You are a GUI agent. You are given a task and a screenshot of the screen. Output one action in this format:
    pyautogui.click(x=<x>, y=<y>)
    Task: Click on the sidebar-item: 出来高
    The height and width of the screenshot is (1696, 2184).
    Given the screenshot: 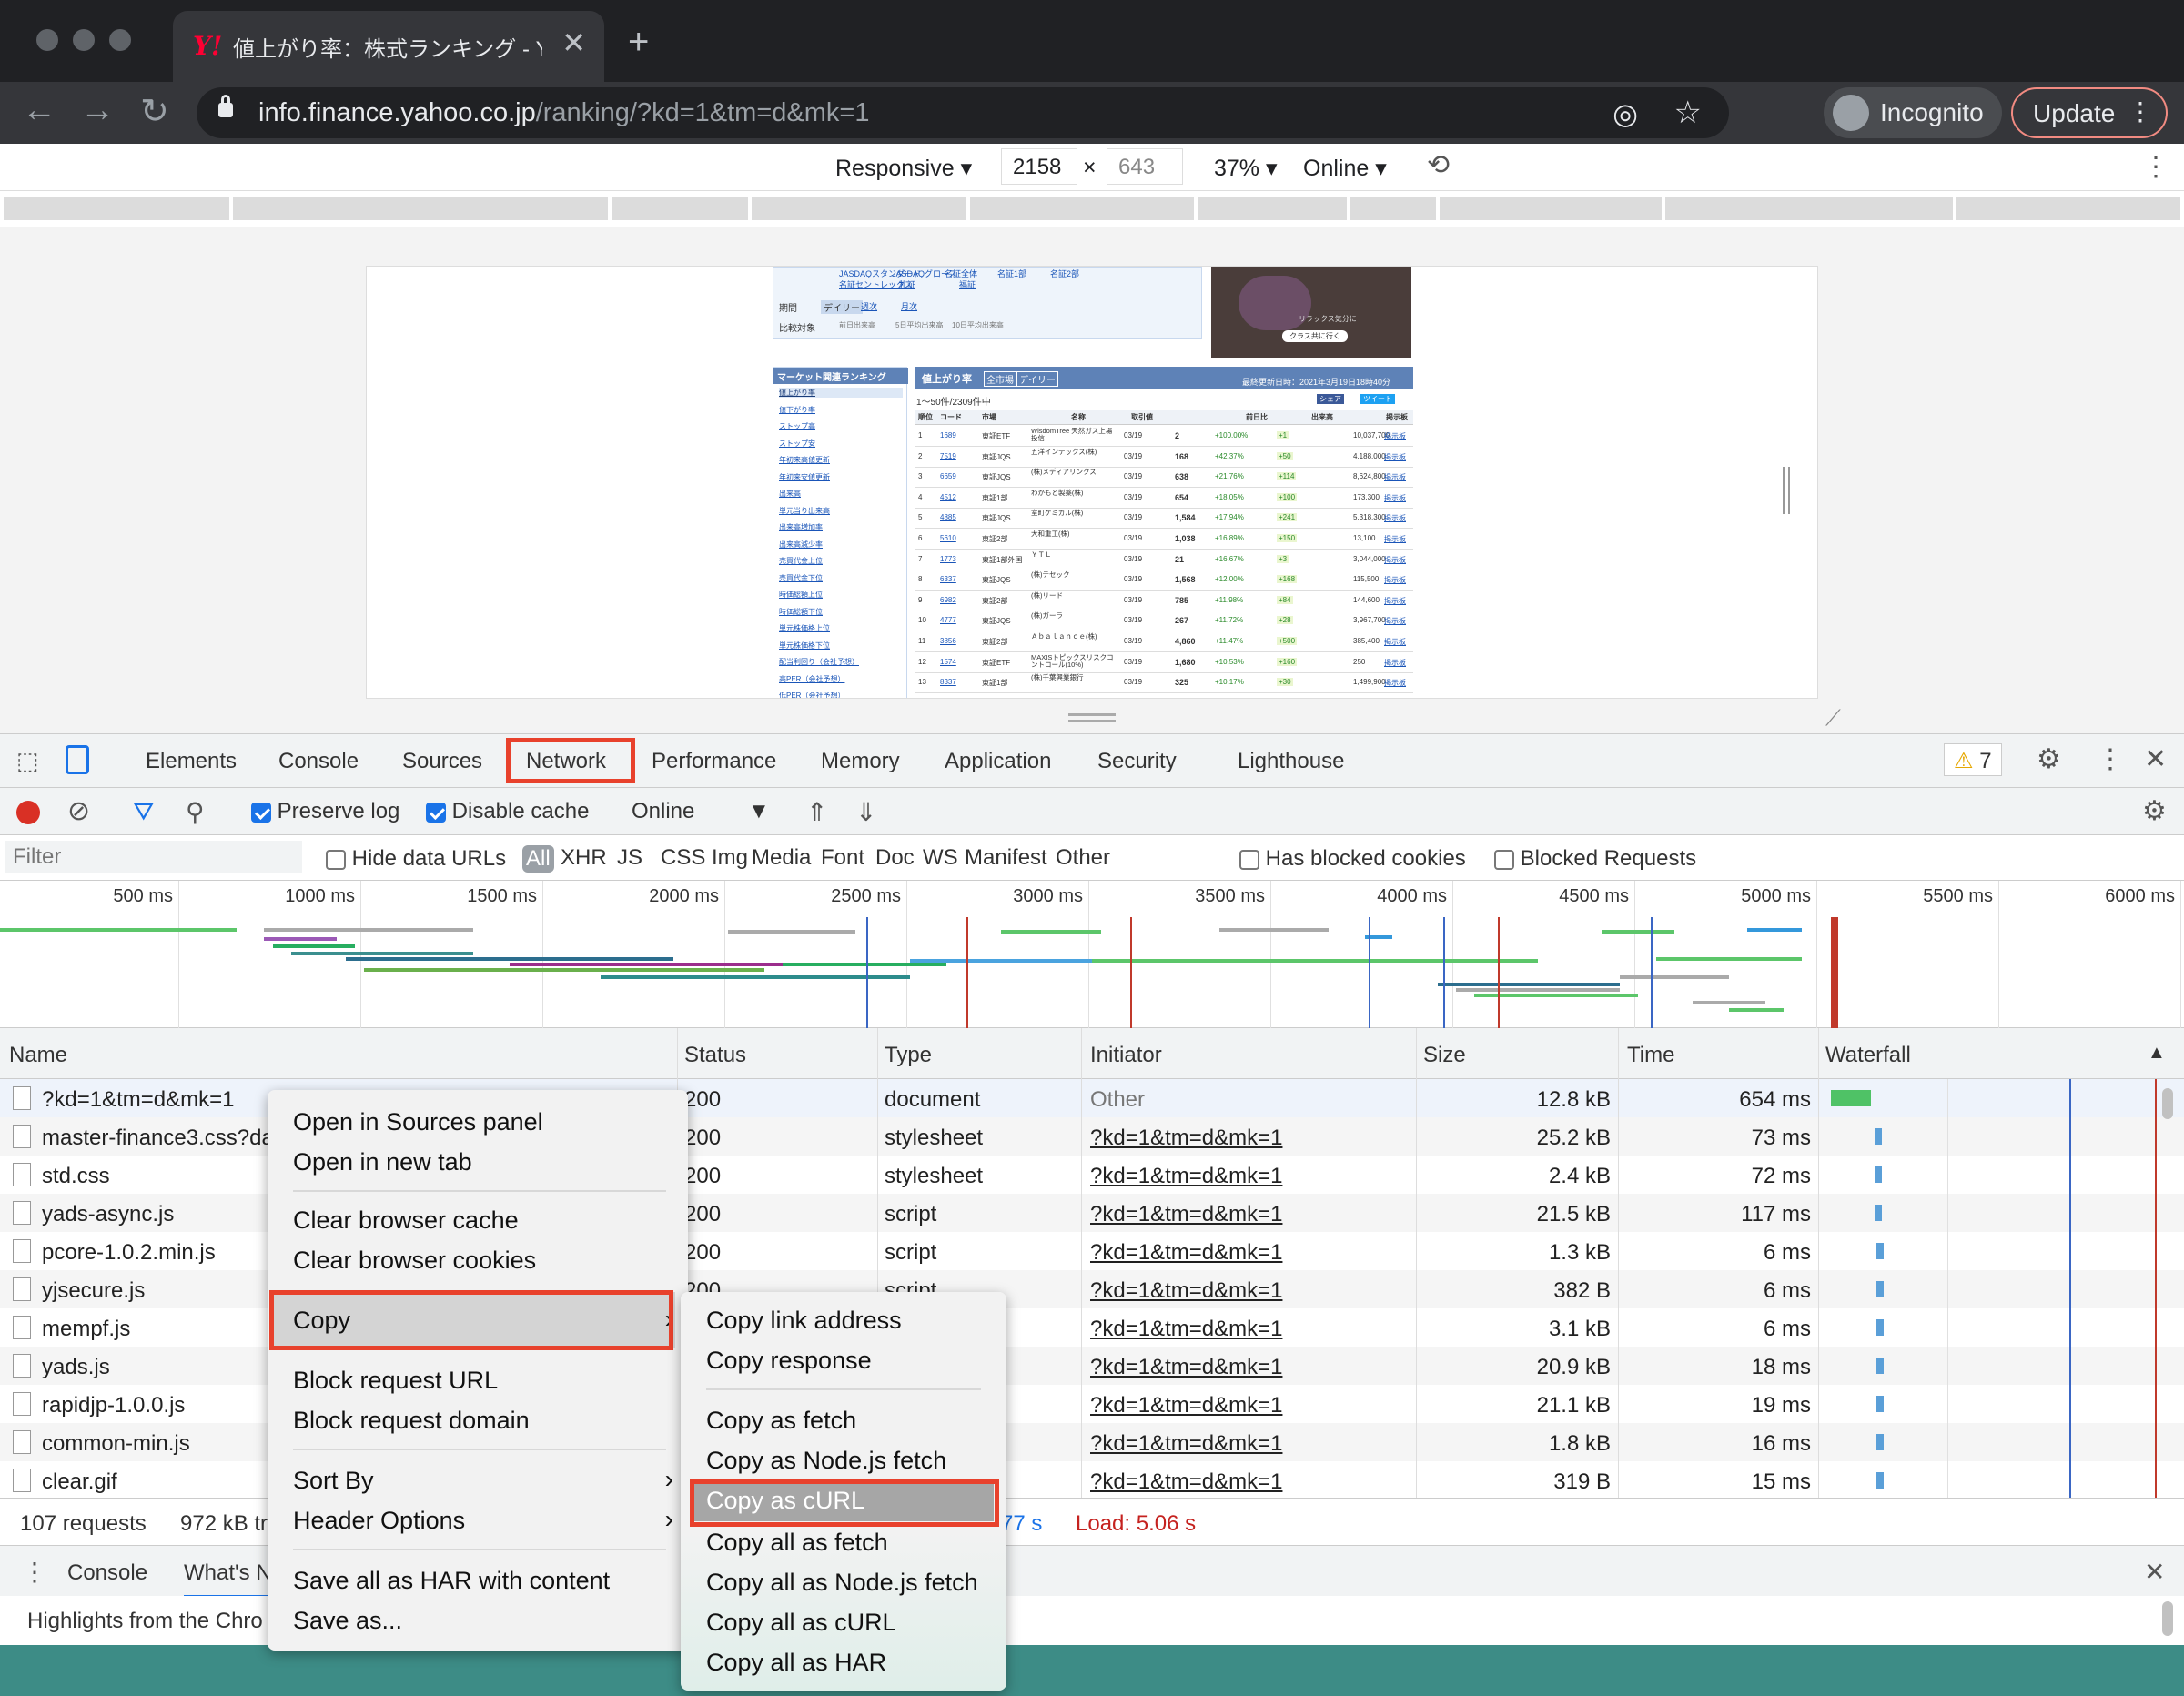 What is the action you would take?
    pyautogui.click(x=790, y=494)
    